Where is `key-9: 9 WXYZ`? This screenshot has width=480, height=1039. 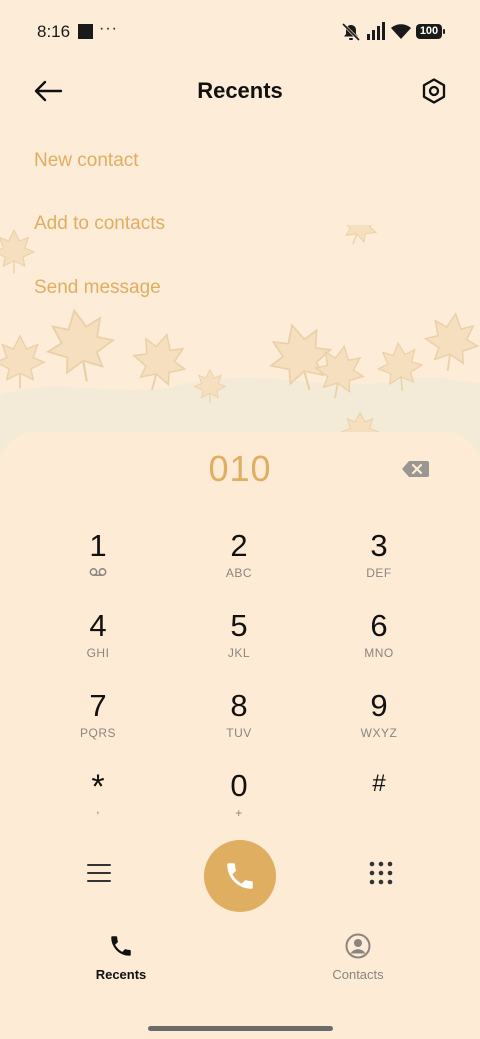
key-9: 9 WXYZ is located at coordinates (379, 727).